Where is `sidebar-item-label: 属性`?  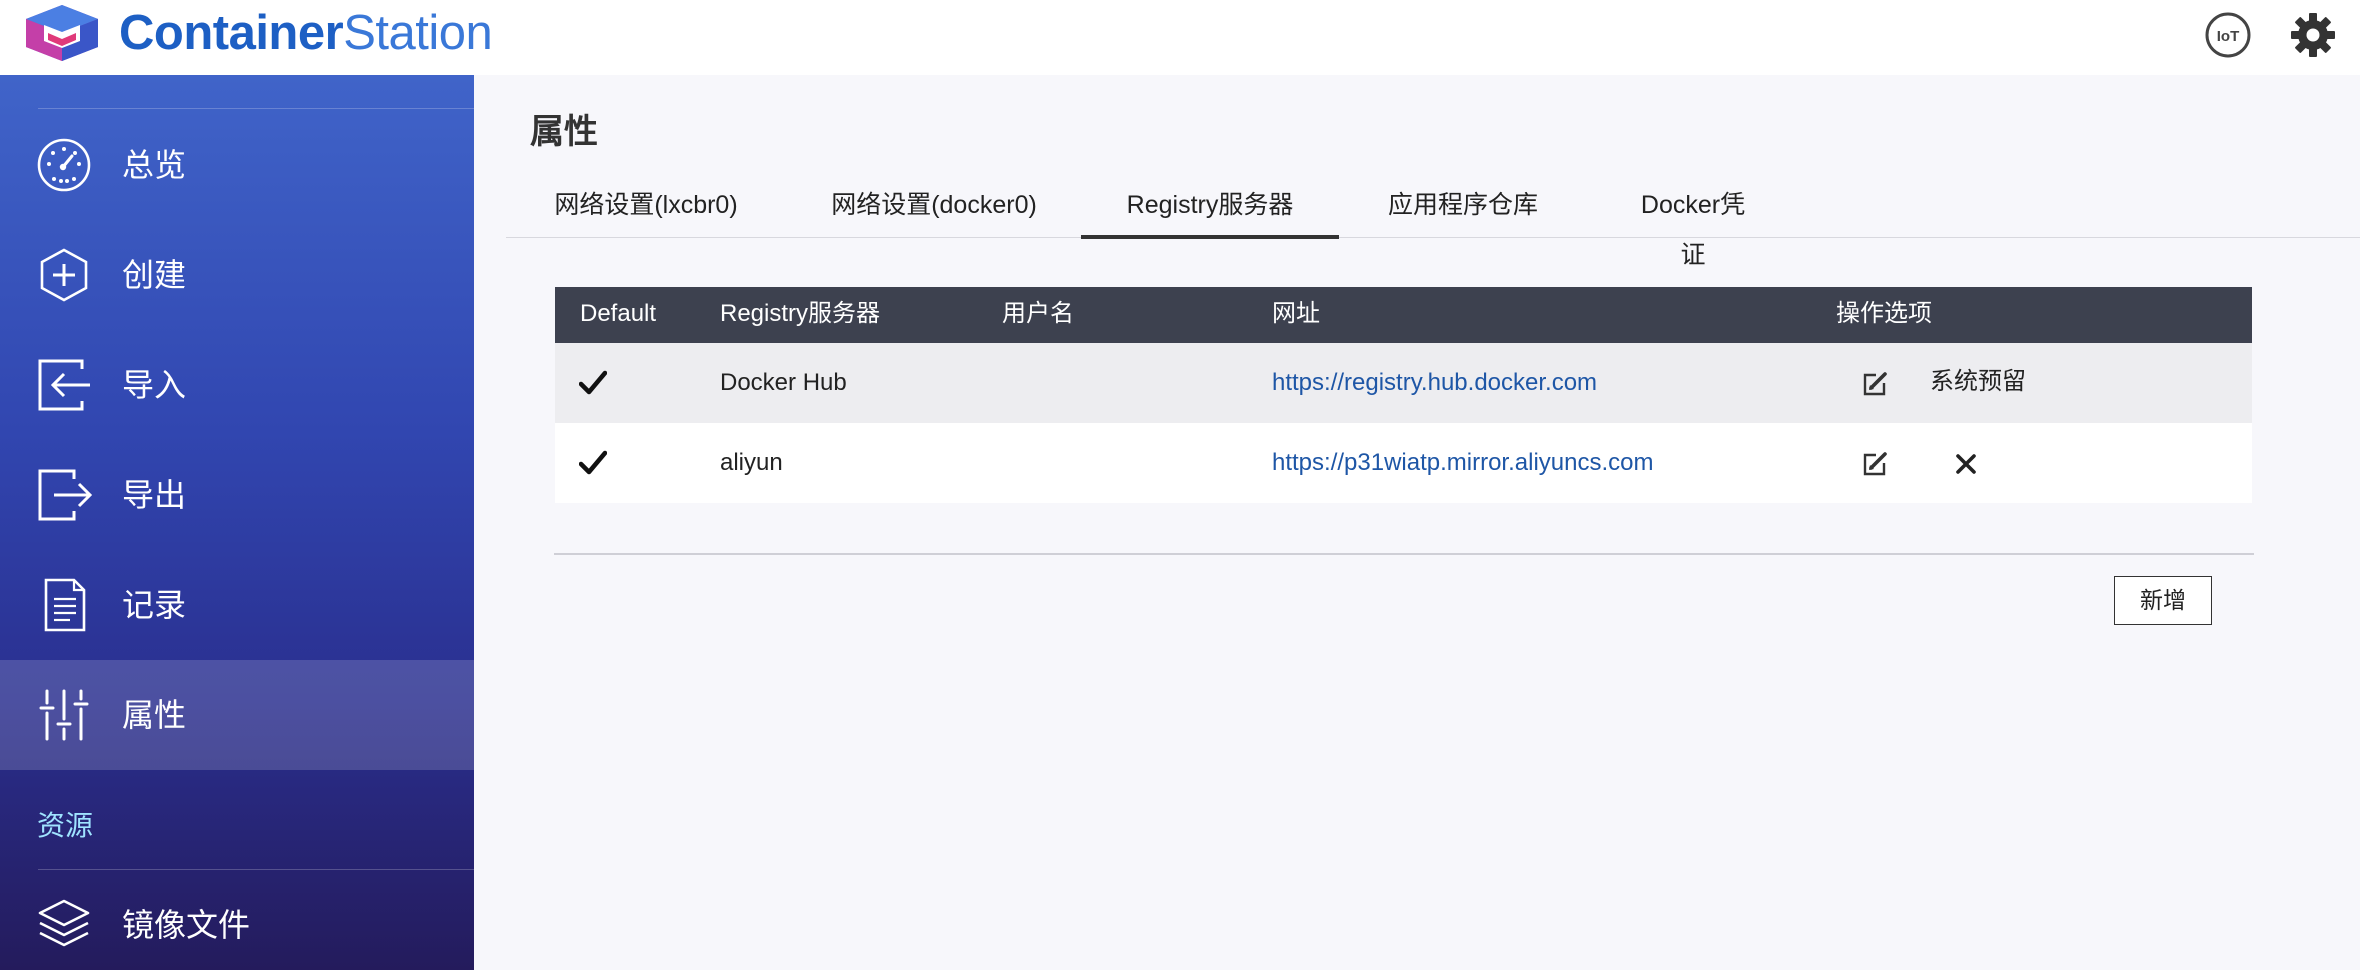 sidebar-item-label: 属性 is located at coordinates (154, 715).